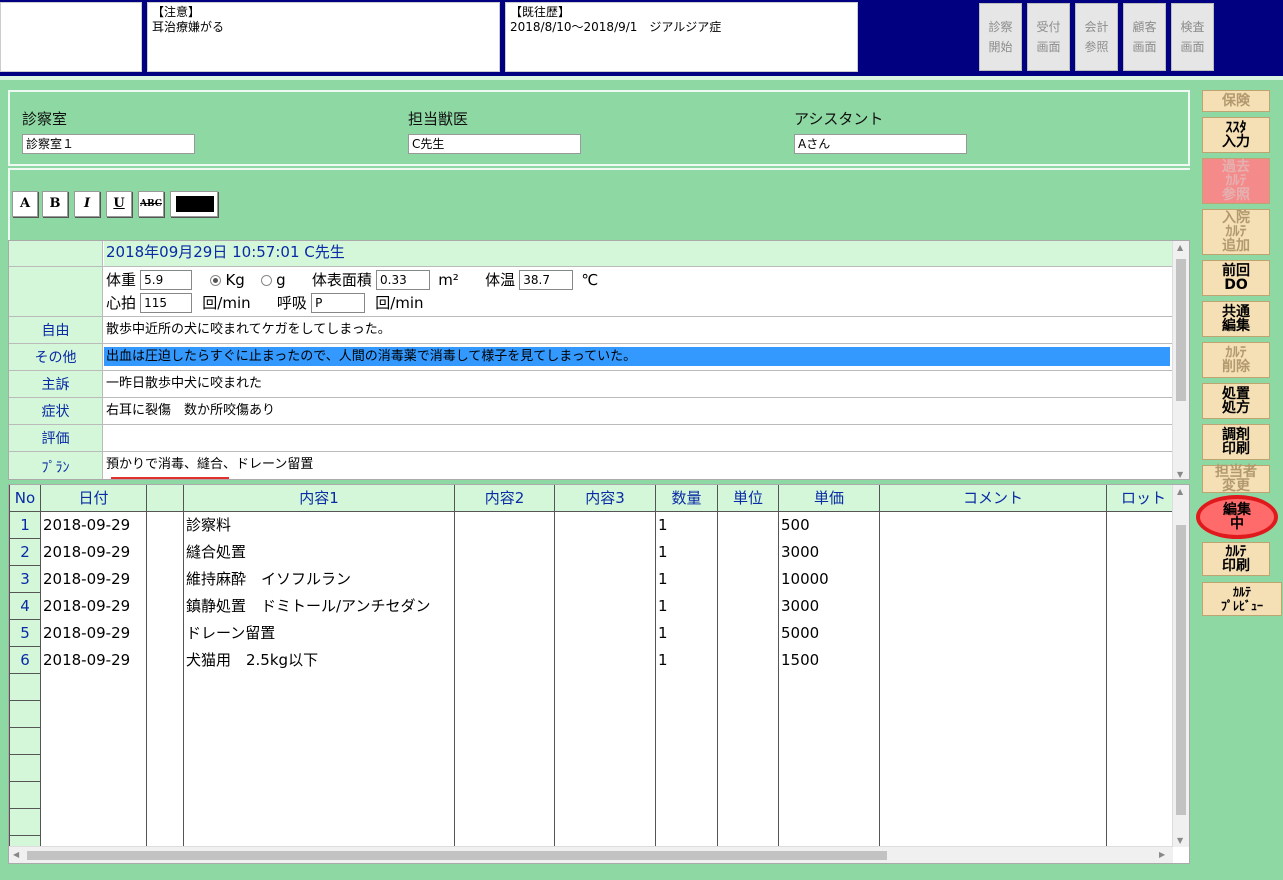  Describe the element at coordinates (599, 606) in the screenshot. I see `table-row: 4 2018-09-29 鎮静処置 ドミトール/アンチセダン 1 3000` at that location.